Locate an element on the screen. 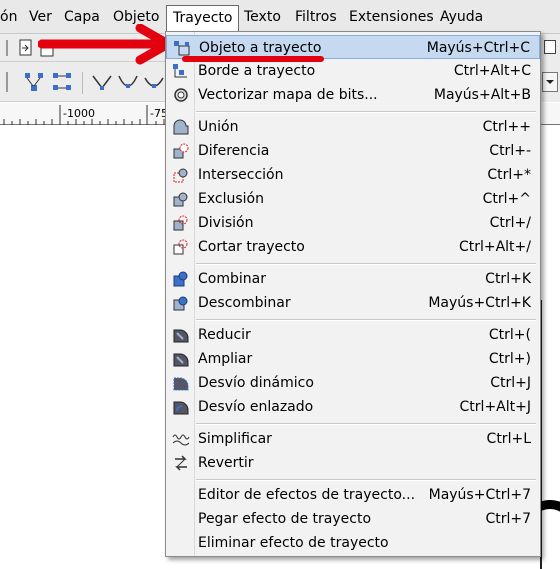 This screenshot has height=569, width=560. menu-item-vectorizar: Vectorizar mapa de bits... Mayús+Alt+B is located at coordinates (353, 95).